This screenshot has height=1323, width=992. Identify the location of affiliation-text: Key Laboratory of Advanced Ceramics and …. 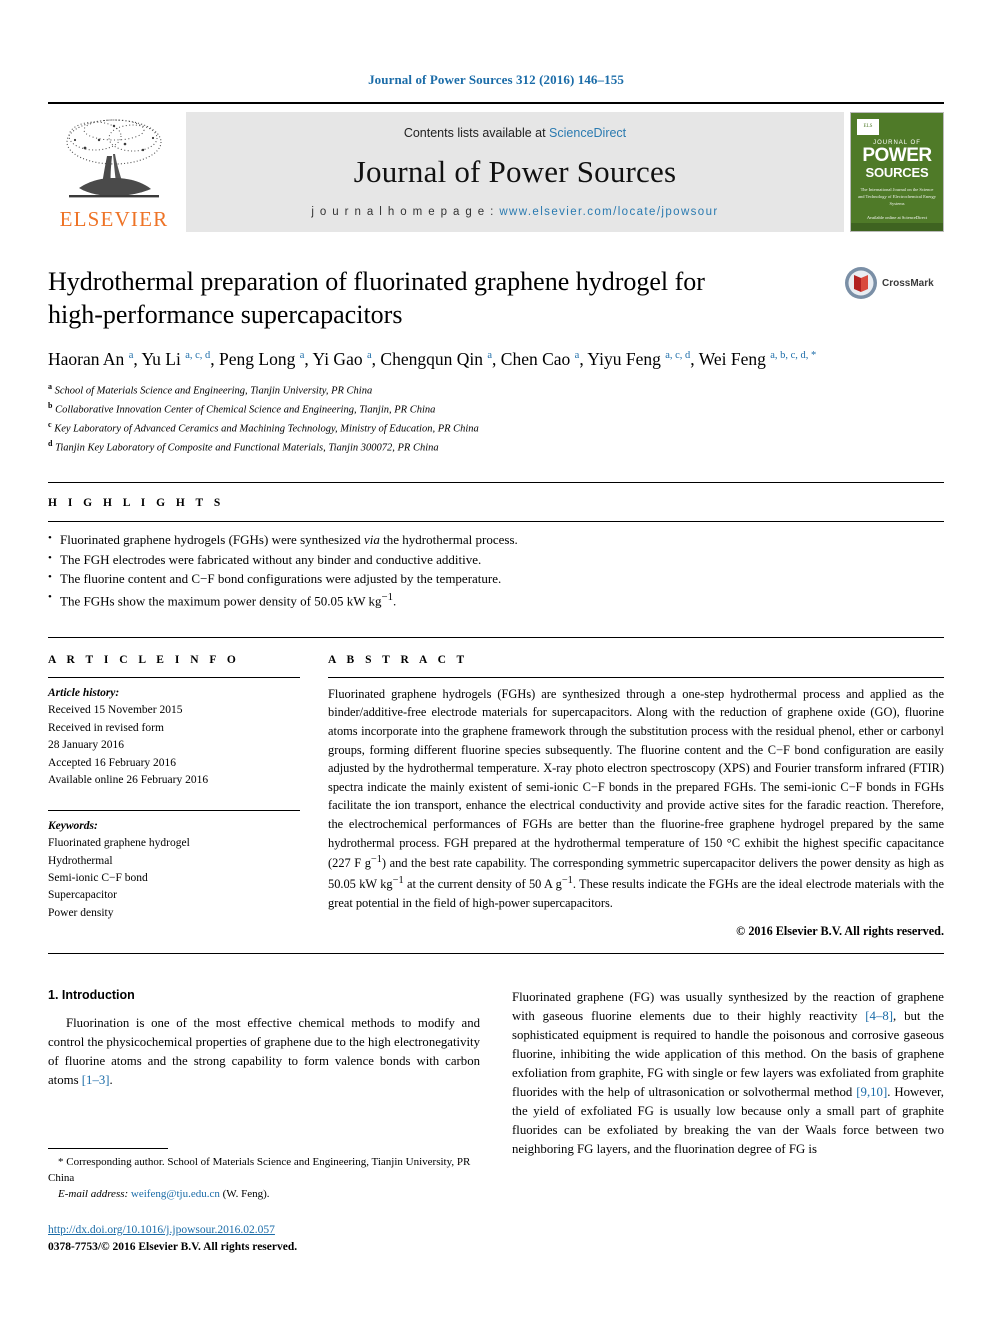
(266, 429).